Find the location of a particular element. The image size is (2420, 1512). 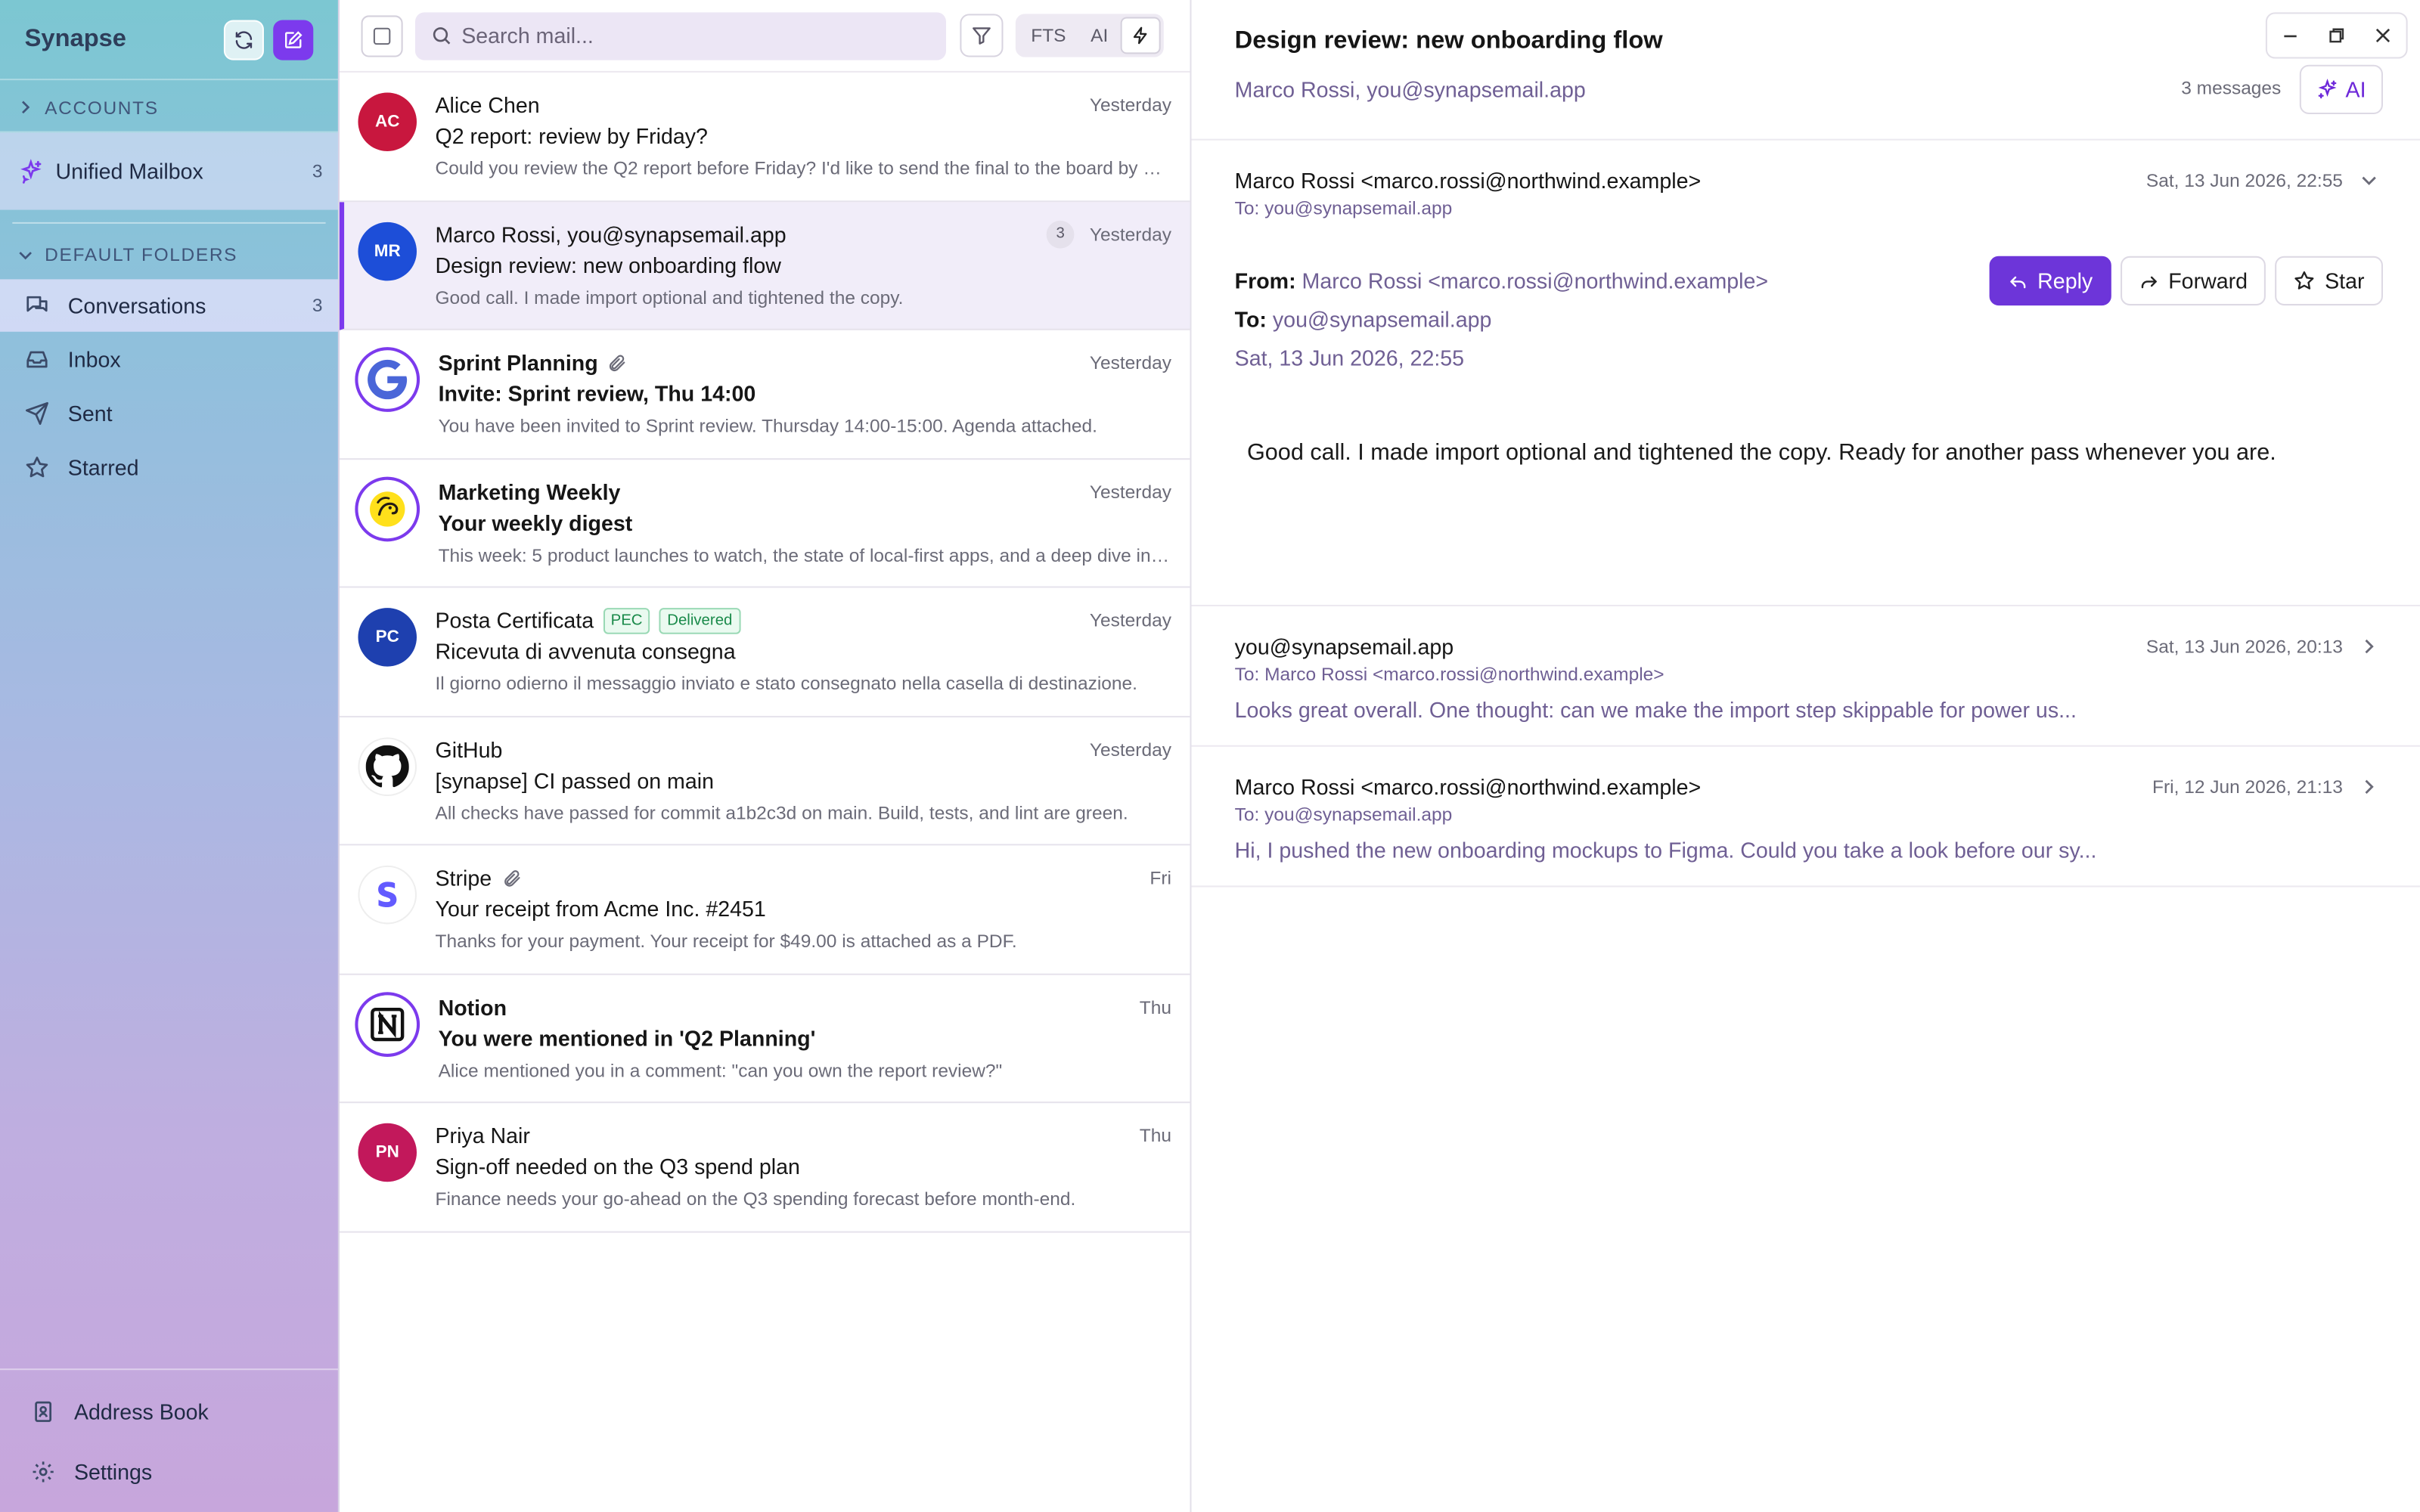

sender-name: GitHub is located at coordinates (469, 749).